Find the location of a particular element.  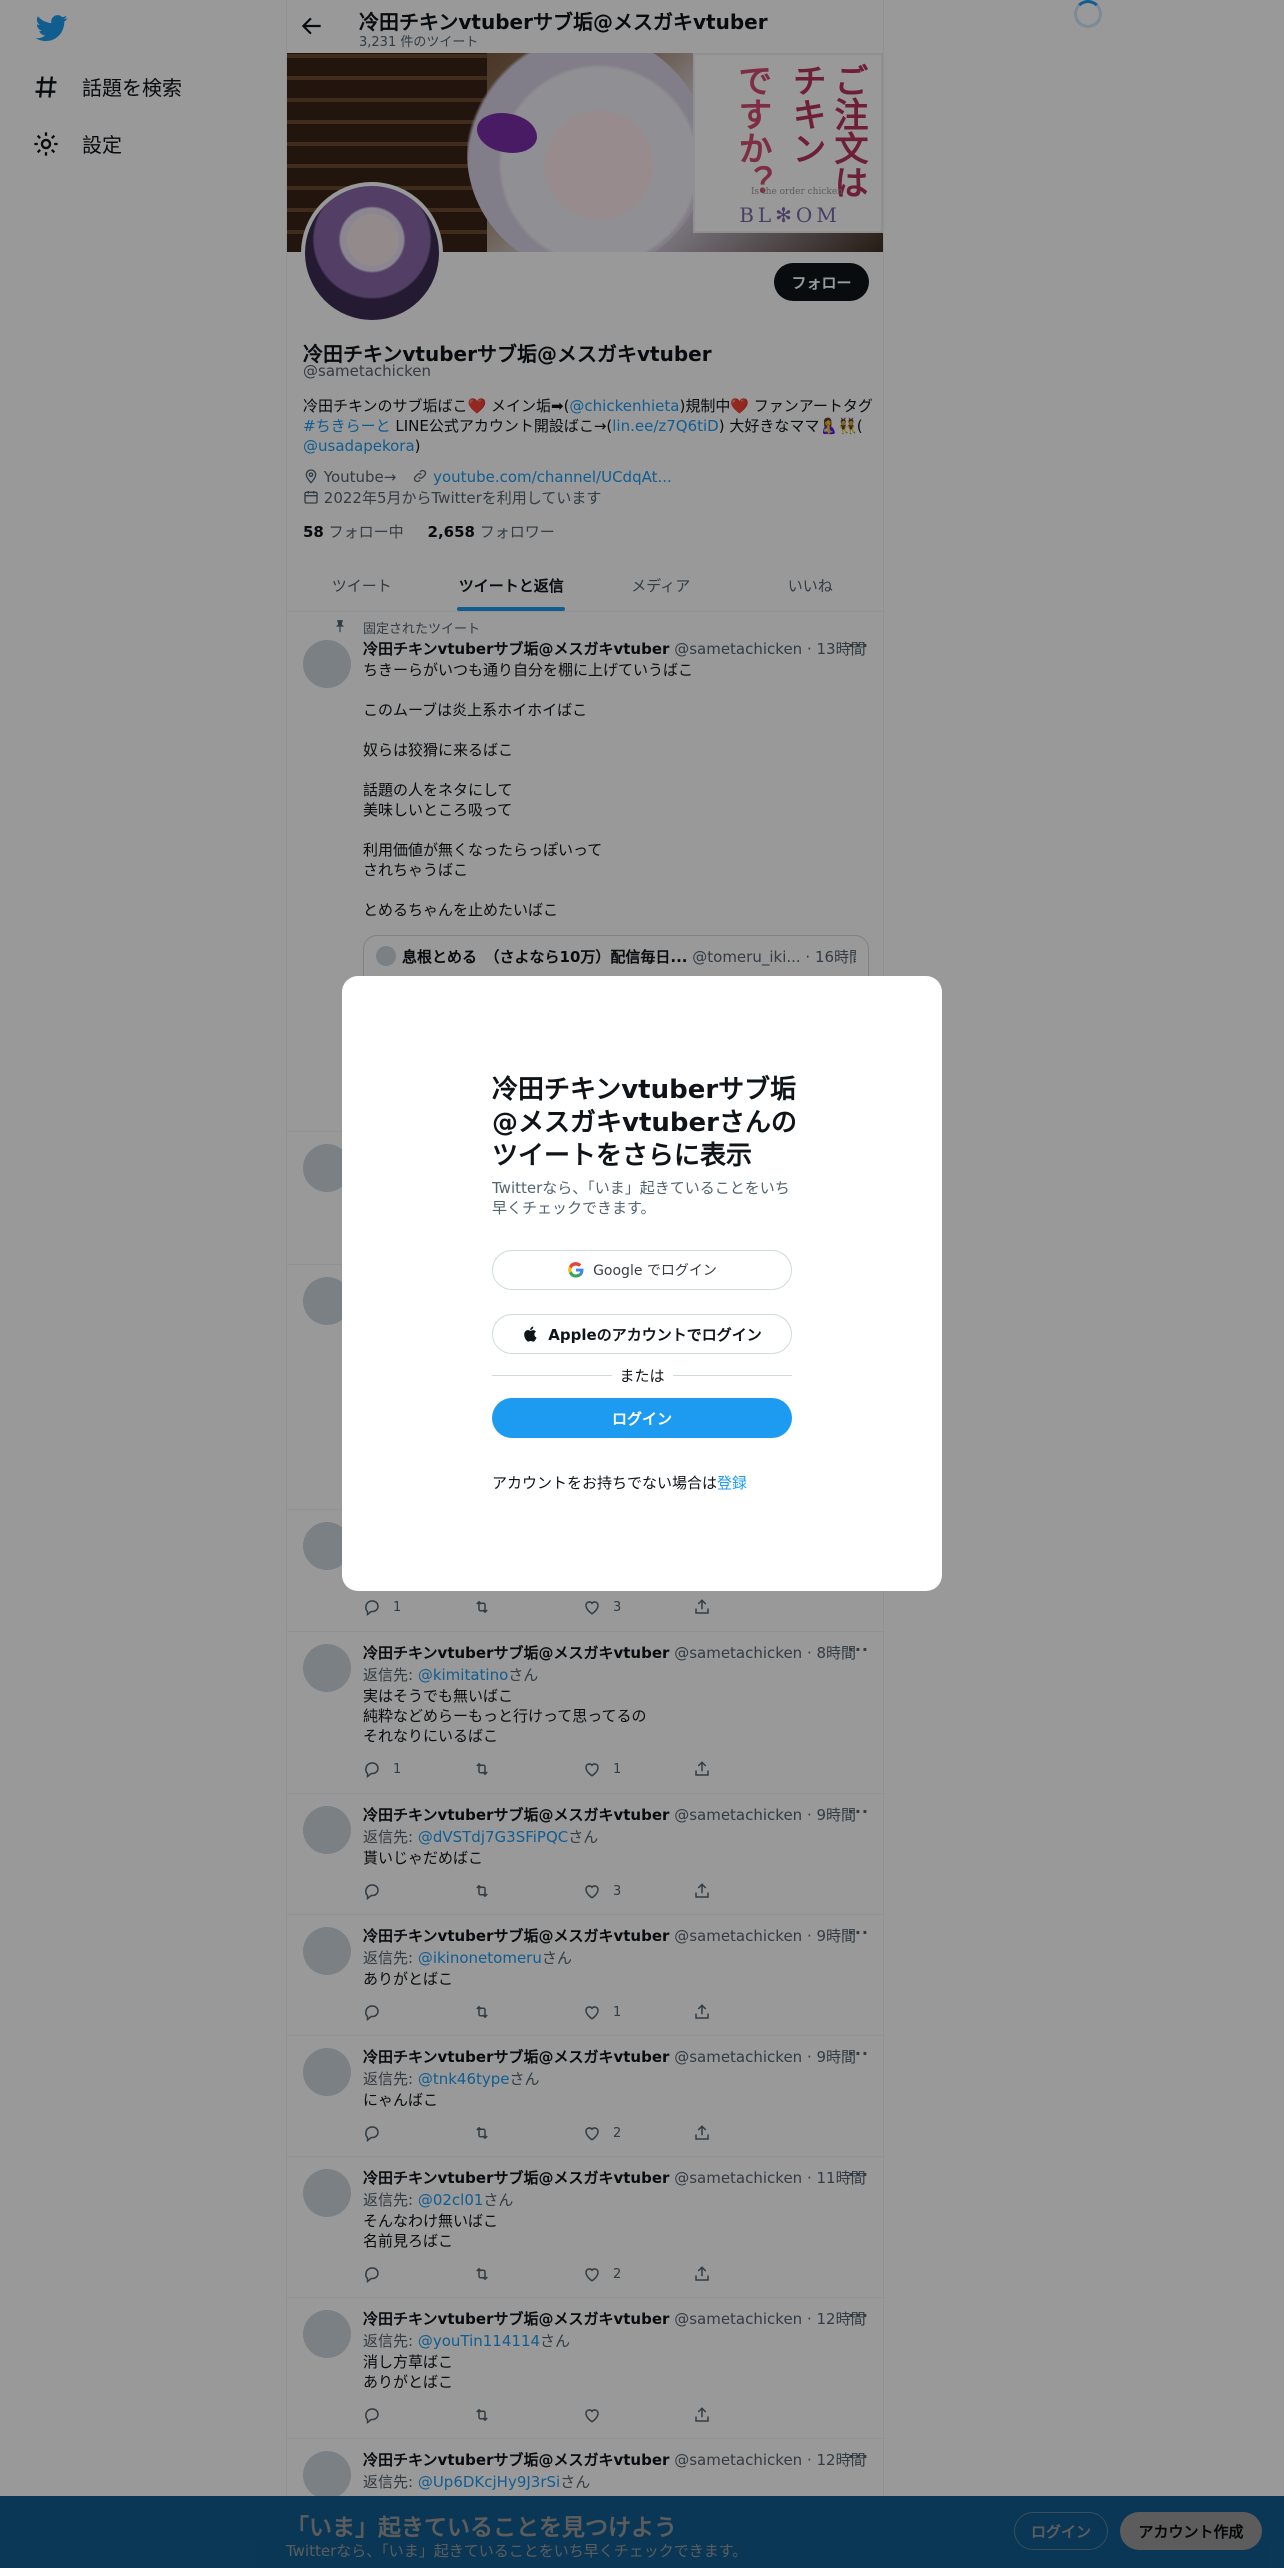

modal-signup-prompt: アカウントをお持ちでない場合は登録 is located at coordinates (619, 1482).